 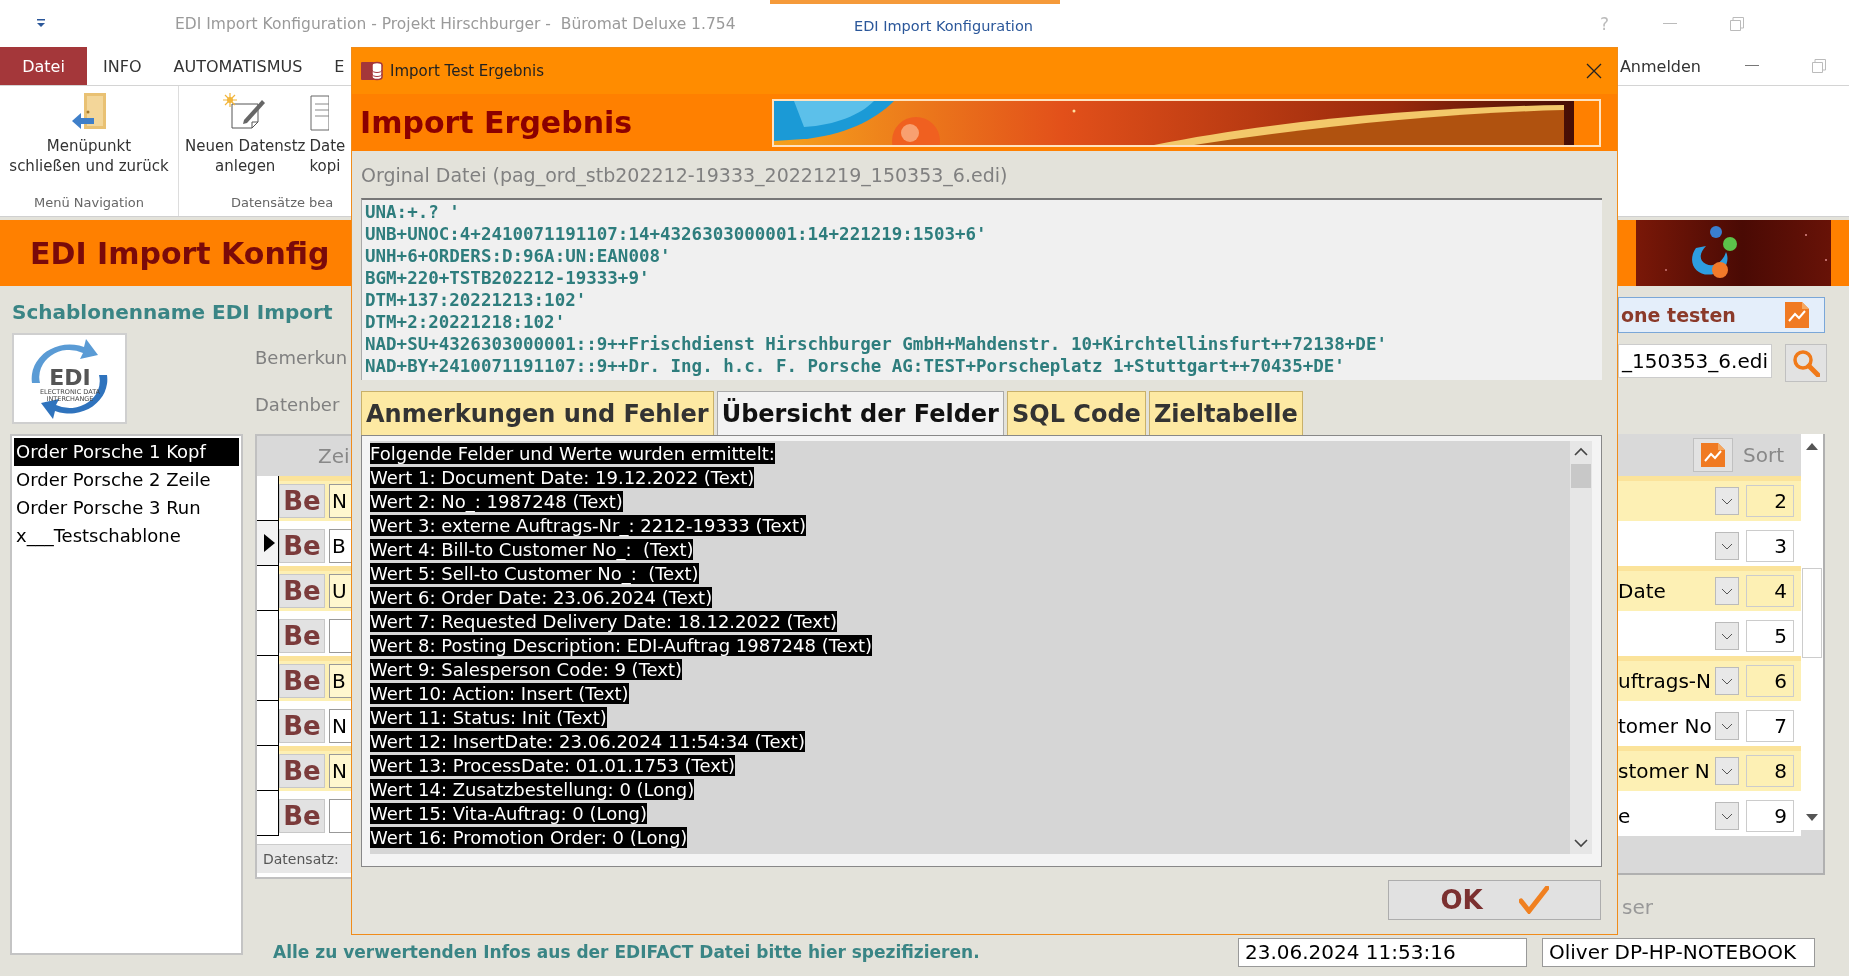 I want to click on field-label: Bemerkun, so click(x=301, y=358).